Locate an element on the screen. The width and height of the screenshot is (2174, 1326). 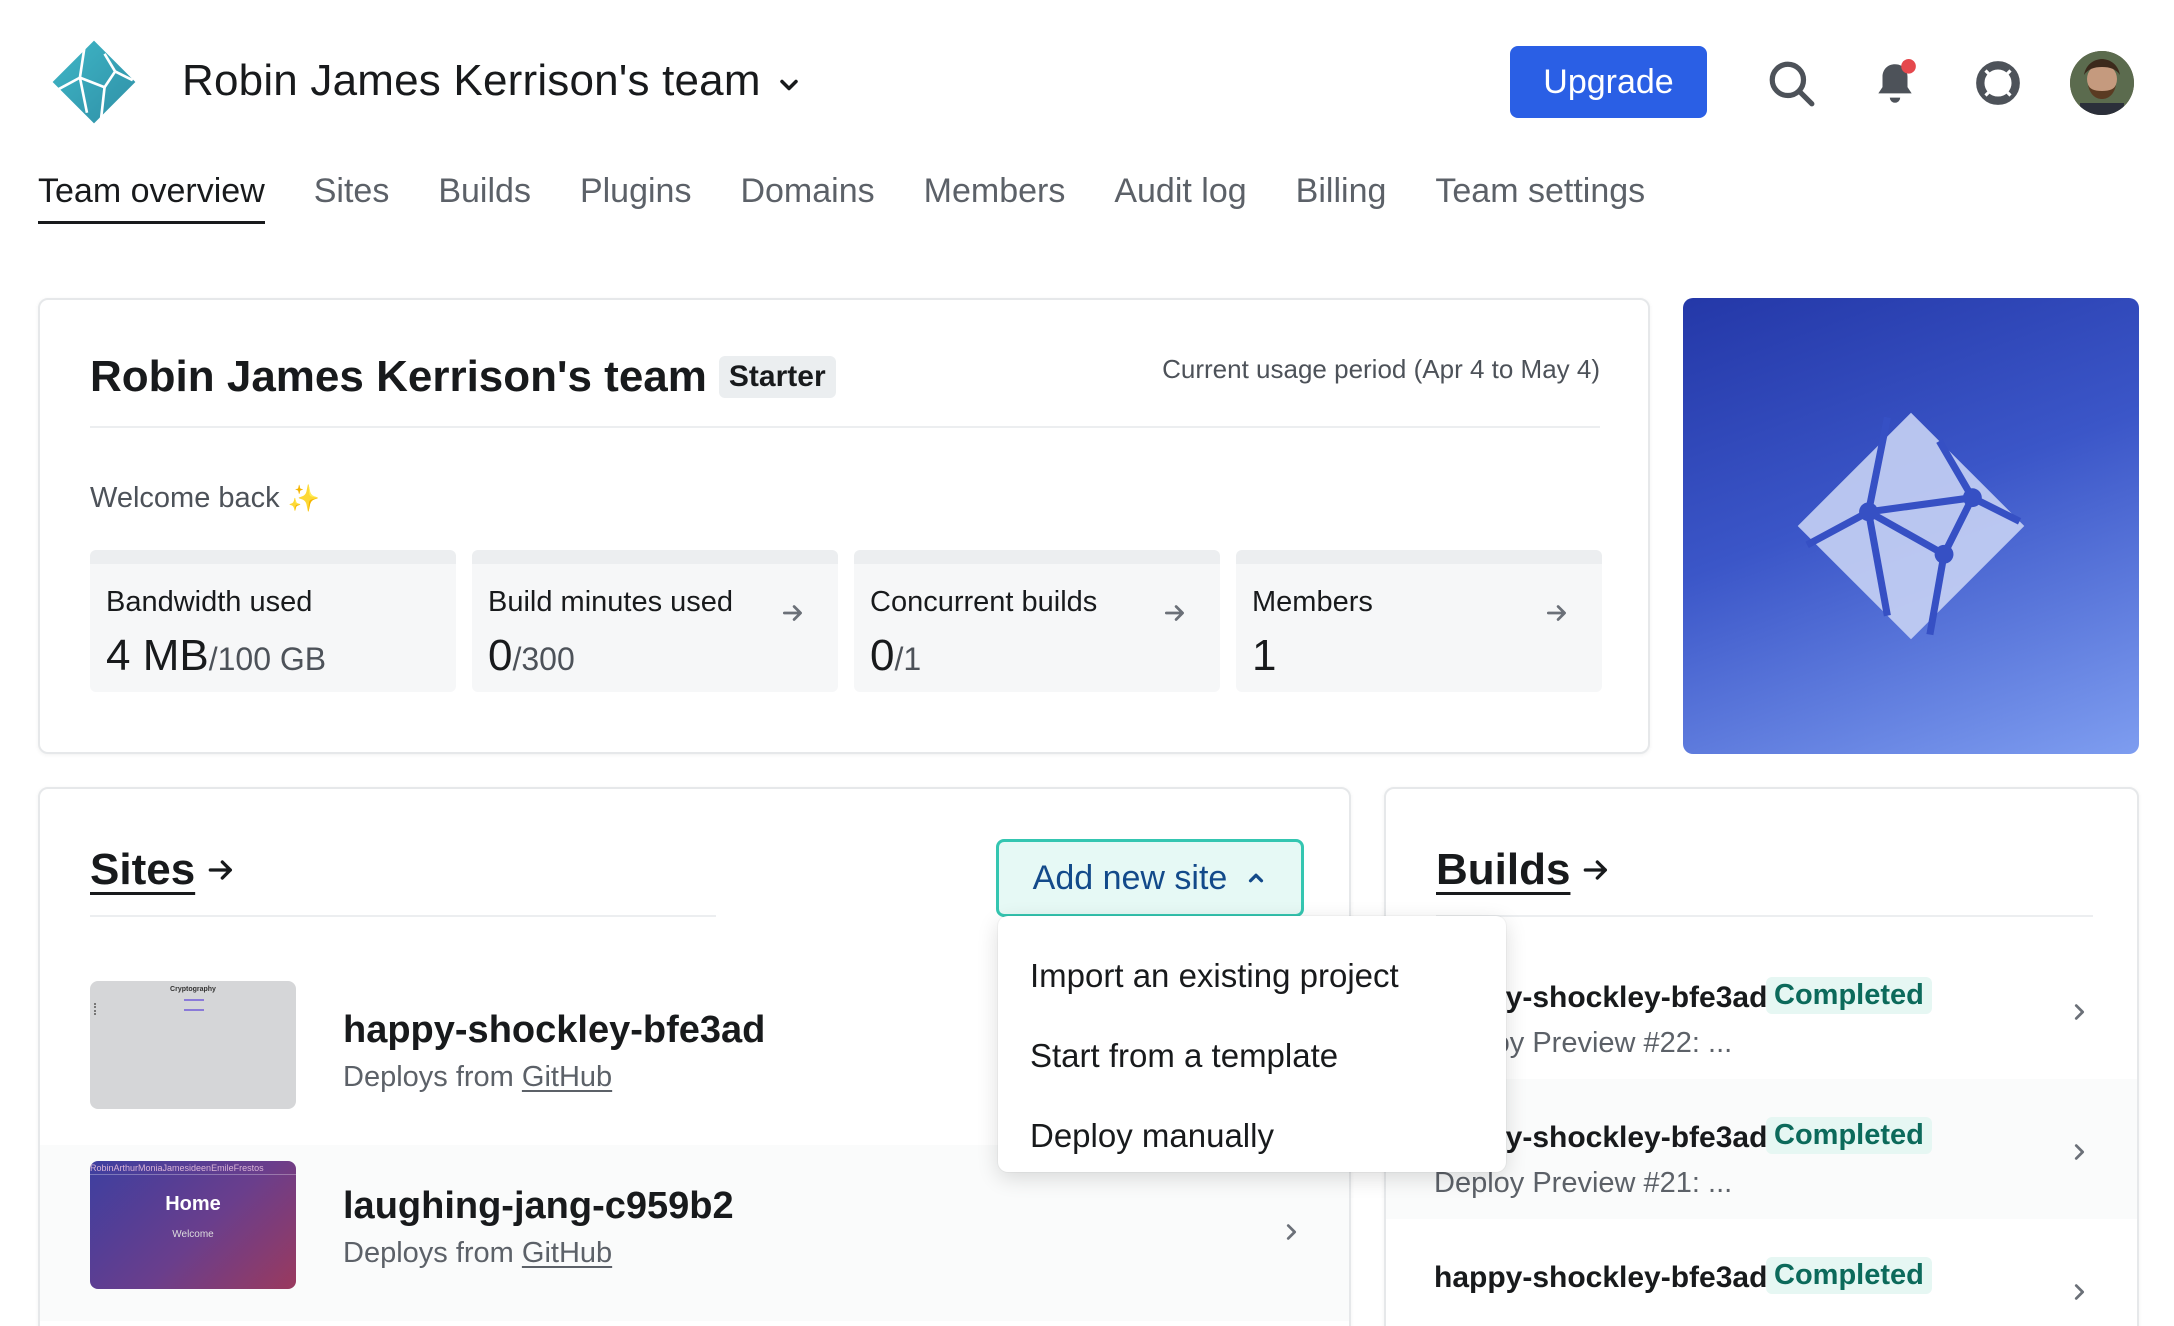
stat-build-minutes: Build minutes used 0/300 is located at coordinates (655, 621).